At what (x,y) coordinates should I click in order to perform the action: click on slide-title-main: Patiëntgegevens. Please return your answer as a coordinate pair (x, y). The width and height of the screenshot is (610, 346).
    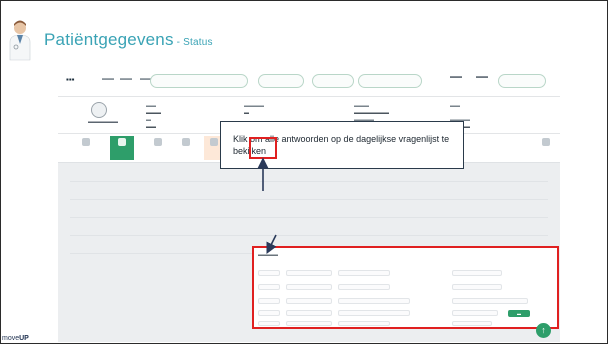
    Looking at the image, I should click on (109, 39).